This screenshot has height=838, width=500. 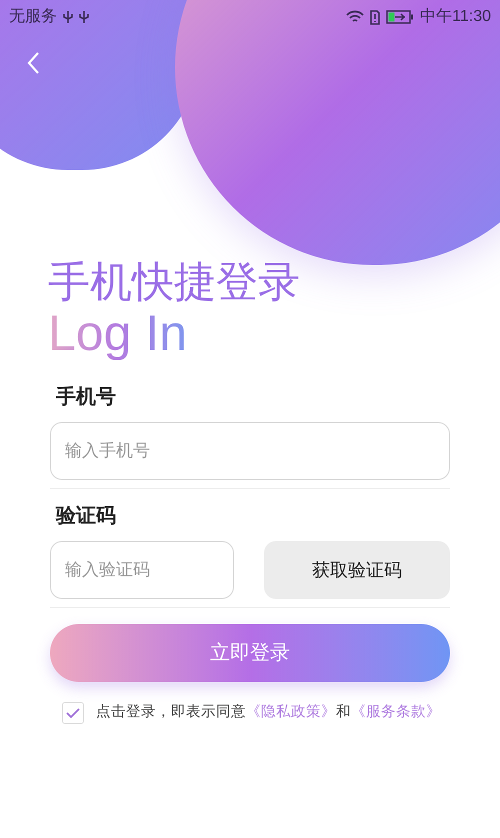 I want to click on field-label: 验证码, so click(x=86, y=516).